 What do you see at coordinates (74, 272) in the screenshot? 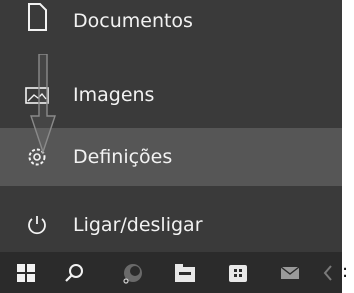
I see `search-icon` at bounding box center [74, 272].